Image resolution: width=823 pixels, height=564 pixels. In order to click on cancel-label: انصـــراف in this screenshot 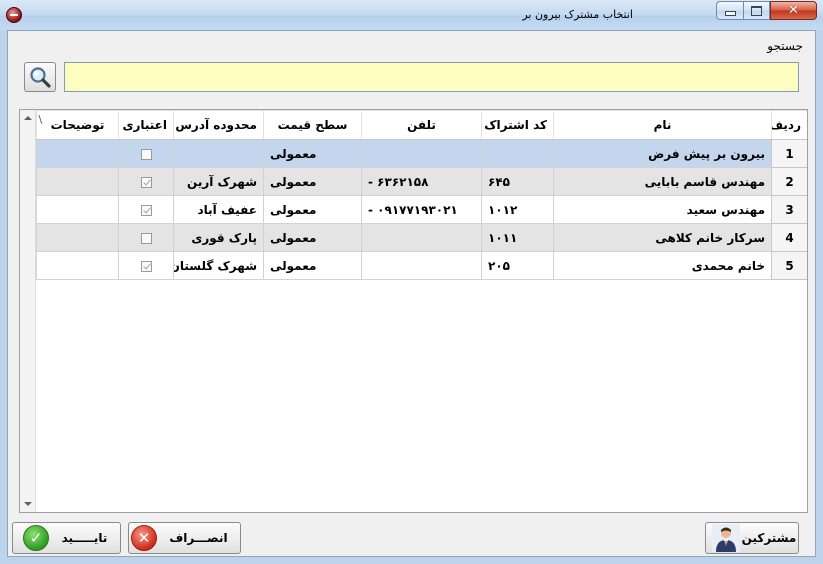, I will do `click(198, 538)`.